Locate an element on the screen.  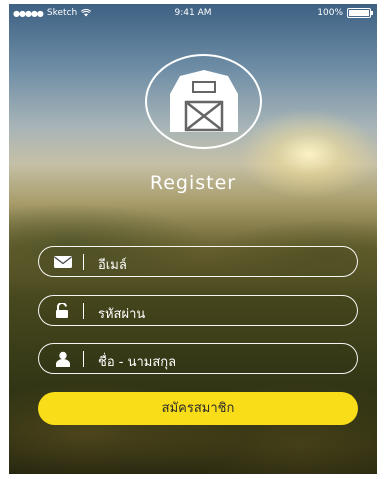
password-field: รหัสผ่าน is located at coordinates (198, 310).